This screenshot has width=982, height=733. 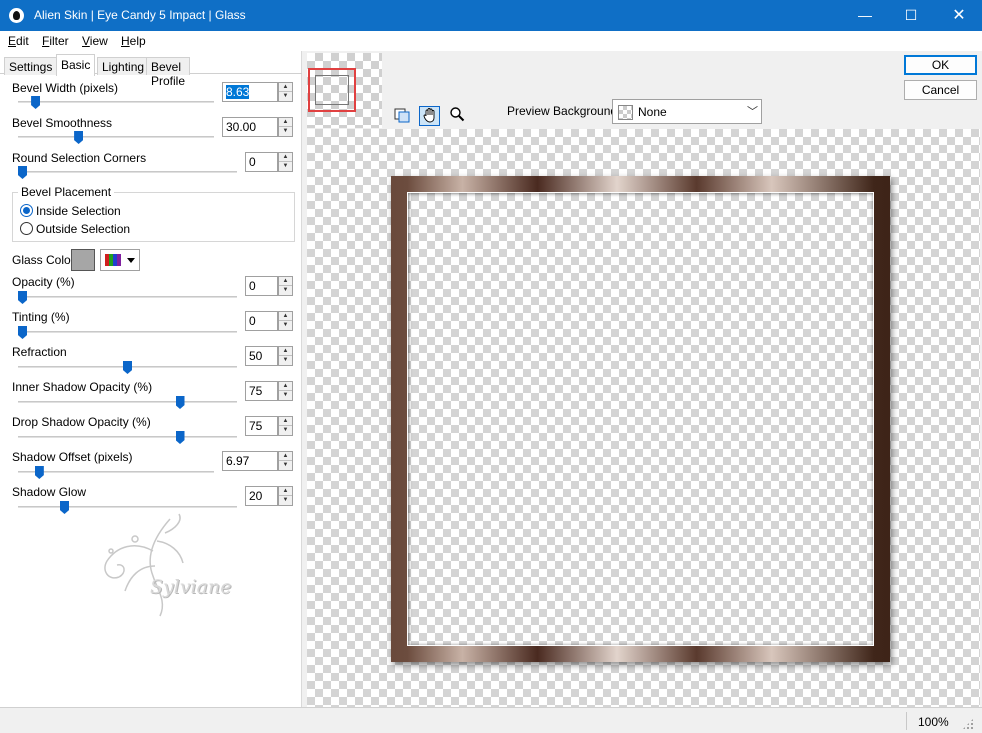 I want to click on refraction-label: Refraction, so click(x=39, y=352).